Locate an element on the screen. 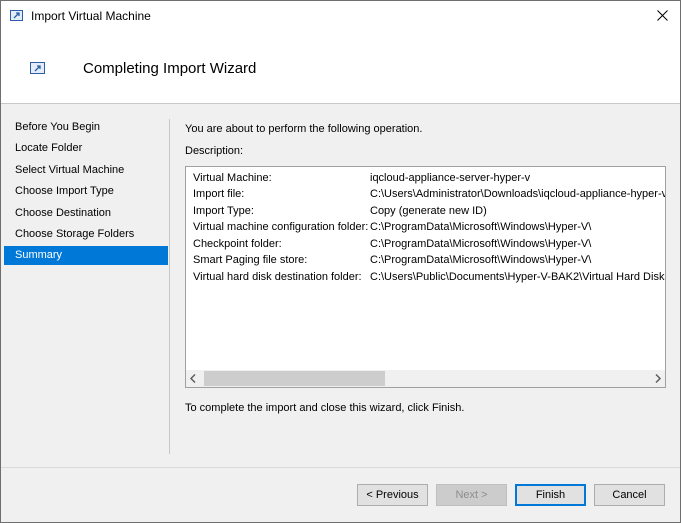 Image resolution: width=681 pixels, height=523 pixels. summary-key: Checkpoint folder: is located at coordinates (237, 244).